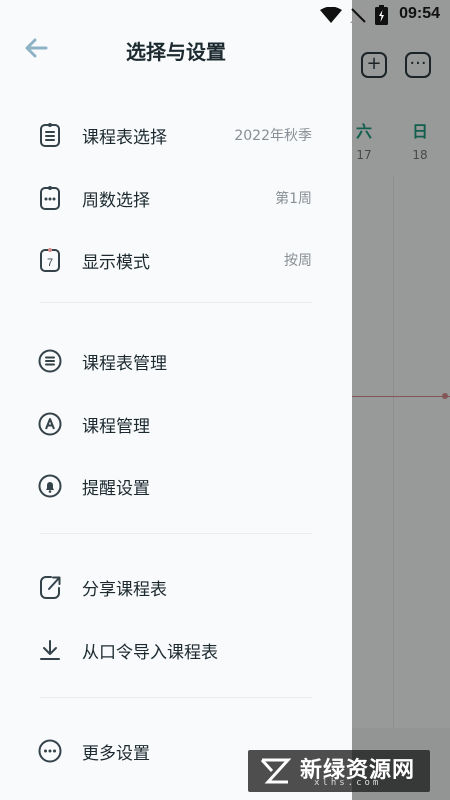 The height and width of the screenshot is (800, 450). I want to click on watermark: 新绿资源网 xlhs.com, so click(339, 771).